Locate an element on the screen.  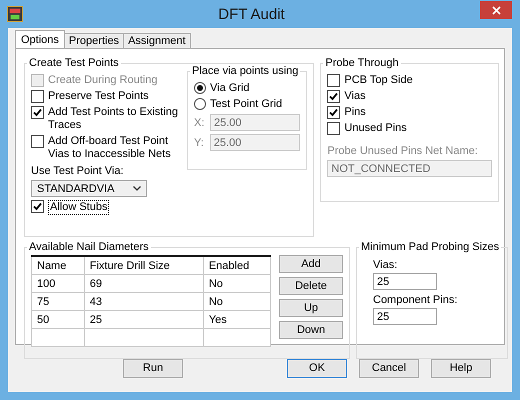
checkbox-label: Add Test Points to Existing Traces is located at coordinates (114, 119).